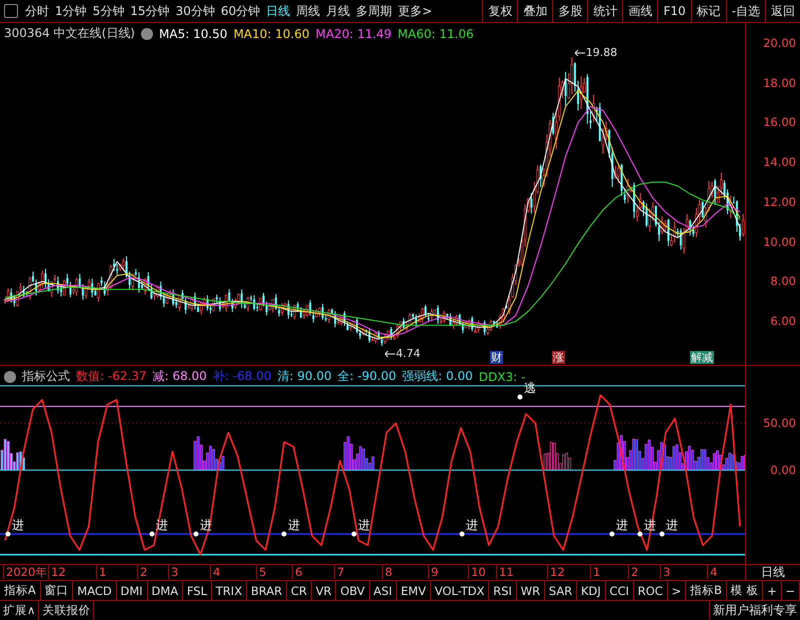  I want to click on period-tab: 周线, so click(308, 11).